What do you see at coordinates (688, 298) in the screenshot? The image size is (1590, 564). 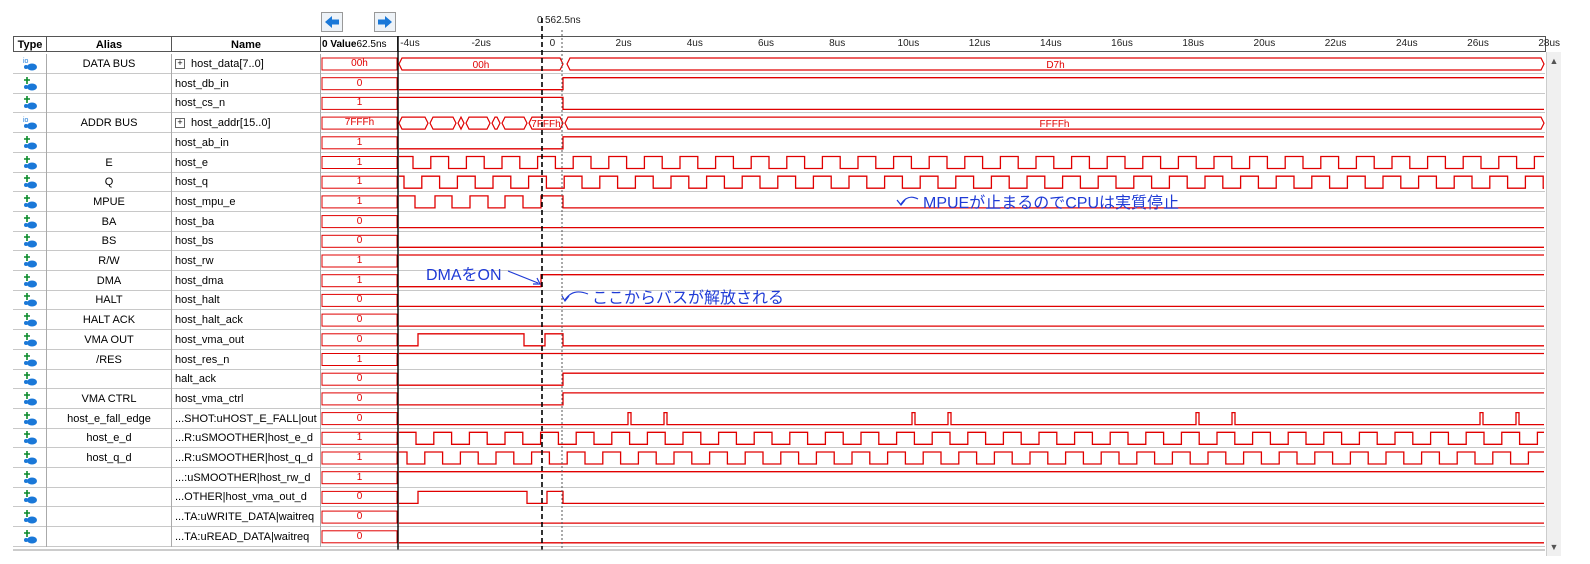 I see `bus-release-annotation: ここからバスが解放される` at bounding box center [688, 298].